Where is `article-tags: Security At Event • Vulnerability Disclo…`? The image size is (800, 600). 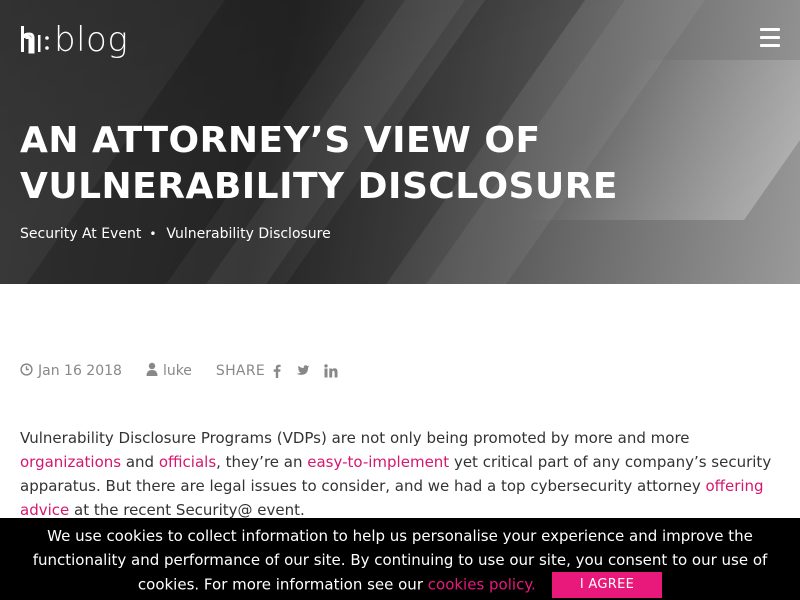 article-tags: Security At Event • Vulnerability Disclo… is located at coordinates (175, 234).